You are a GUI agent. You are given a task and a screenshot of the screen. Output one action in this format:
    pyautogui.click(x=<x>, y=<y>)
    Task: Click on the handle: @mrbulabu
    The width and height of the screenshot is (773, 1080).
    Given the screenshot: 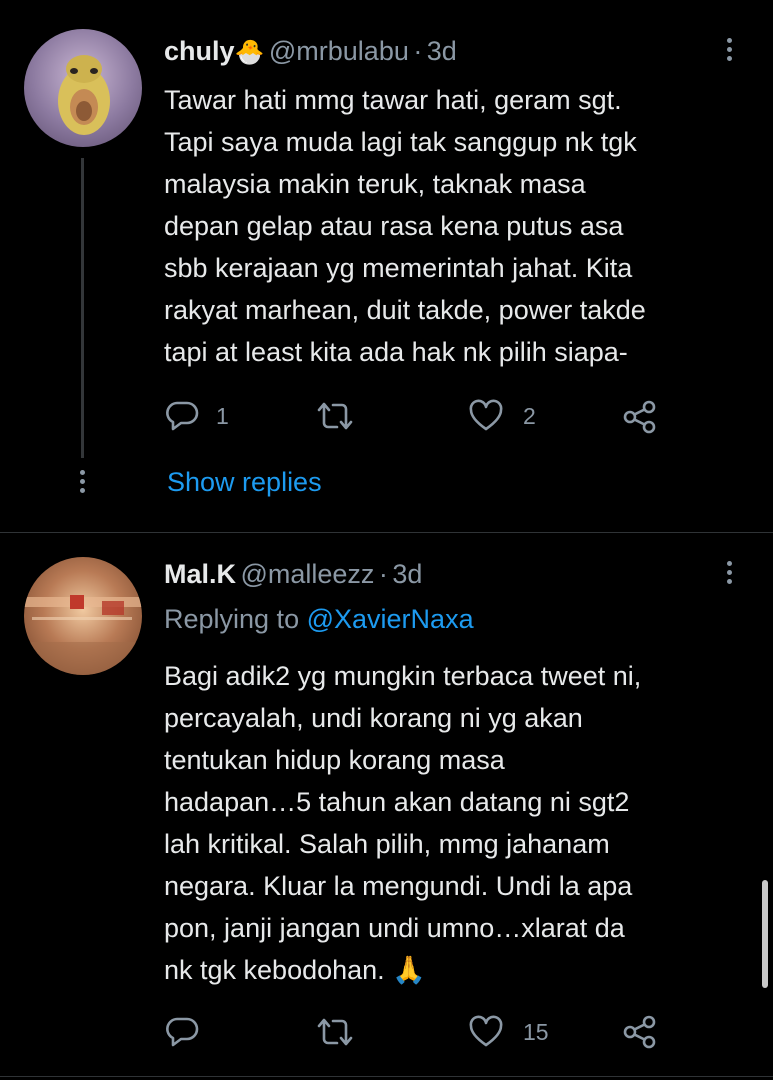 What is the action you would take?
    pyautogui.click(x=339, y=51)
    